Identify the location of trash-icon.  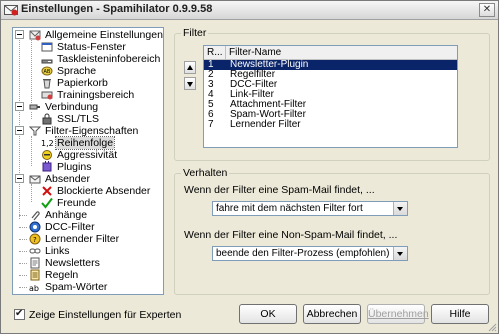
(47, 84).